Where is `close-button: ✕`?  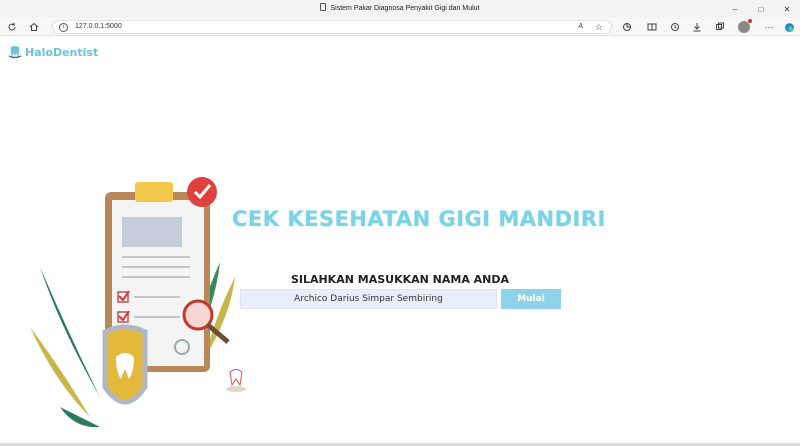
close-button: ✕ is located at coordinates (787, 9).